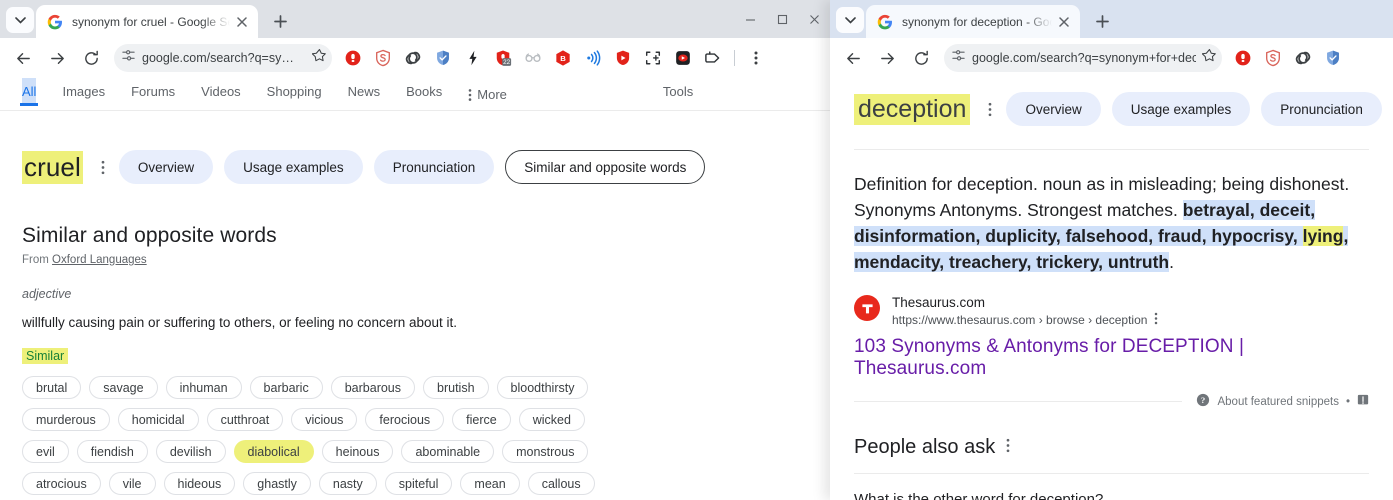 The image size is (1393, 500). Describe the element at coordinates (653, 58) in the screenshot. I see `capture-frame-icon` at that location.